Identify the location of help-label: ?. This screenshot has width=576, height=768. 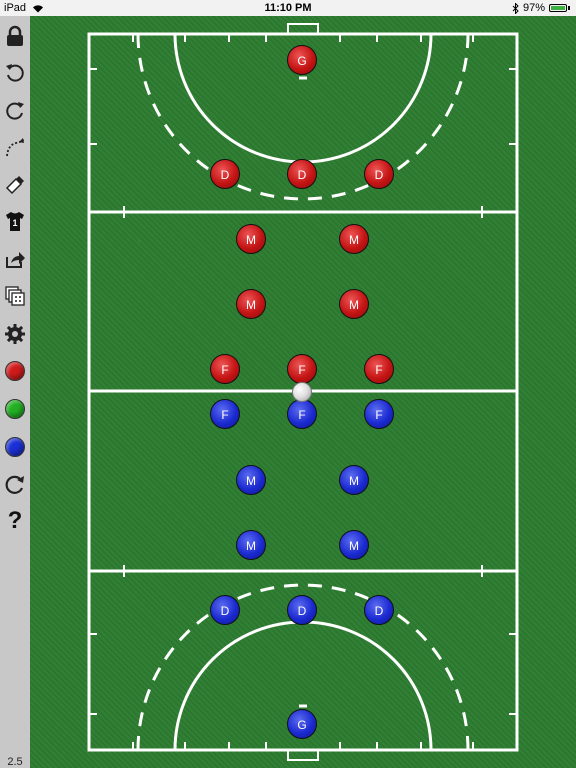
(15, 520).